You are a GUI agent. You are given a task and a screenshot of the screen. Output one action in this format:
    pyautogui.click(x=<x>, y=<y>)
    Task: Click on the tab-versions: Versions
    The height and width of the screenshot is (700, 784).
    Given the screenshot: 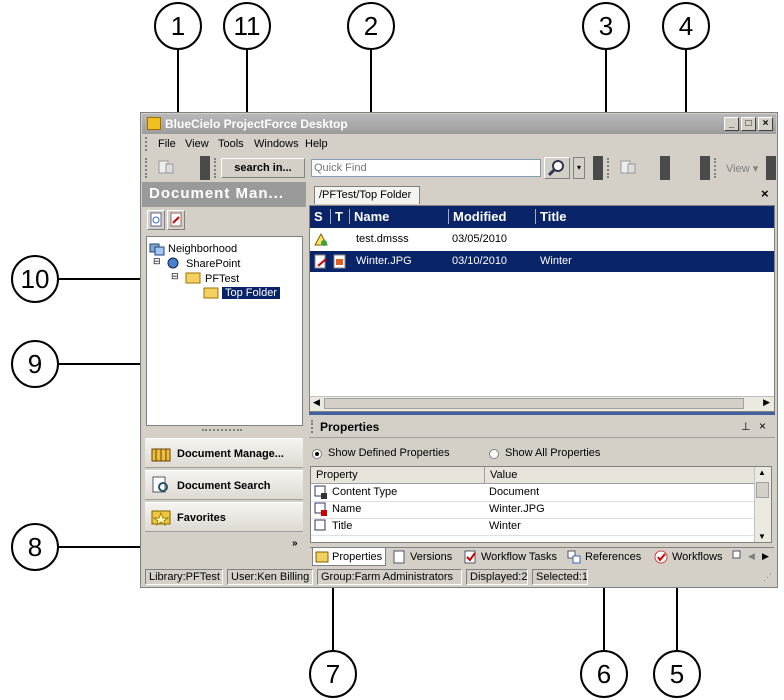 What is the action you would take?
    pyautogui.click(x=425, y=557)
    